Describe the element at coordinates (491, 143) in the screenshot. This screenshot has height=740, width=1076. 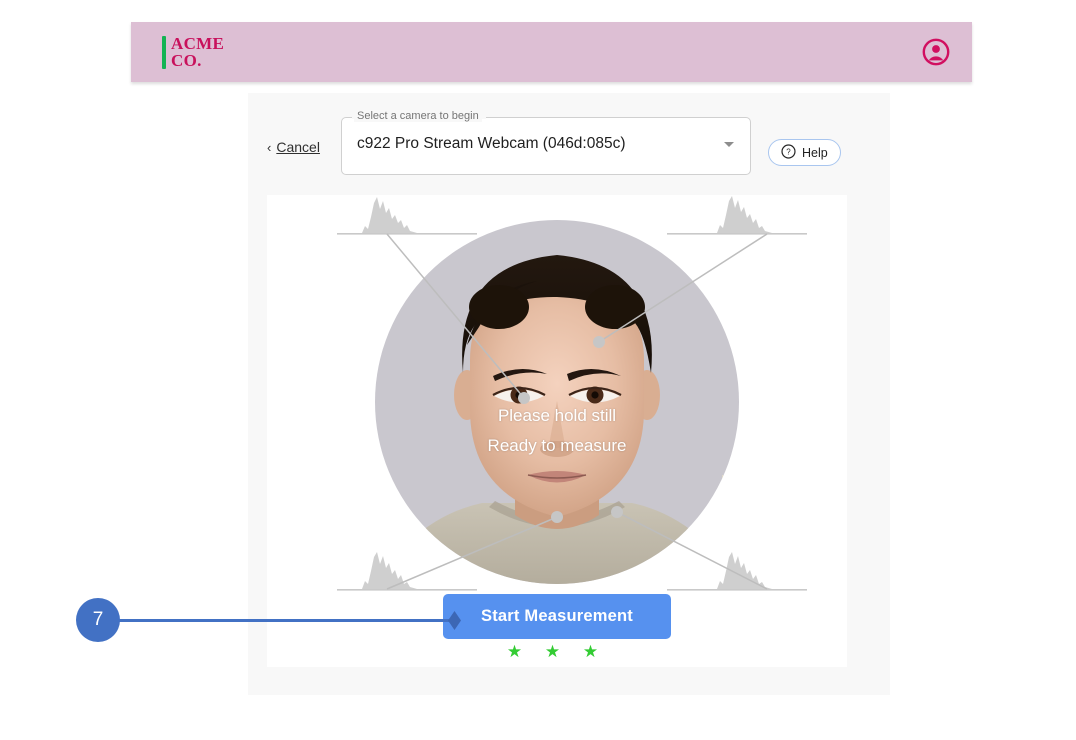
I see `camera-select-value: c922 Pro Stream Webcam (046d:085c)` at that location.